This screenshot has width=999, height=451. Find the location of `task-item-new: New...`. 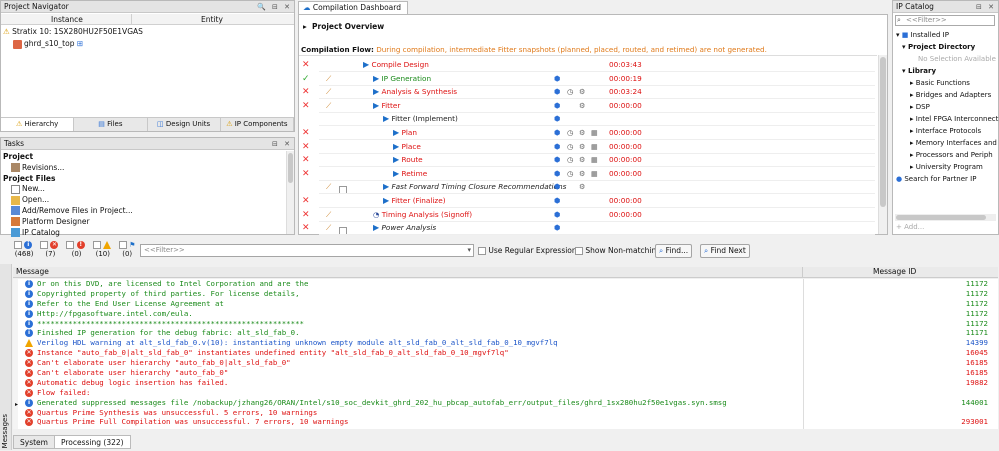

task-item-new: New... is located at coordinates (68, 189).